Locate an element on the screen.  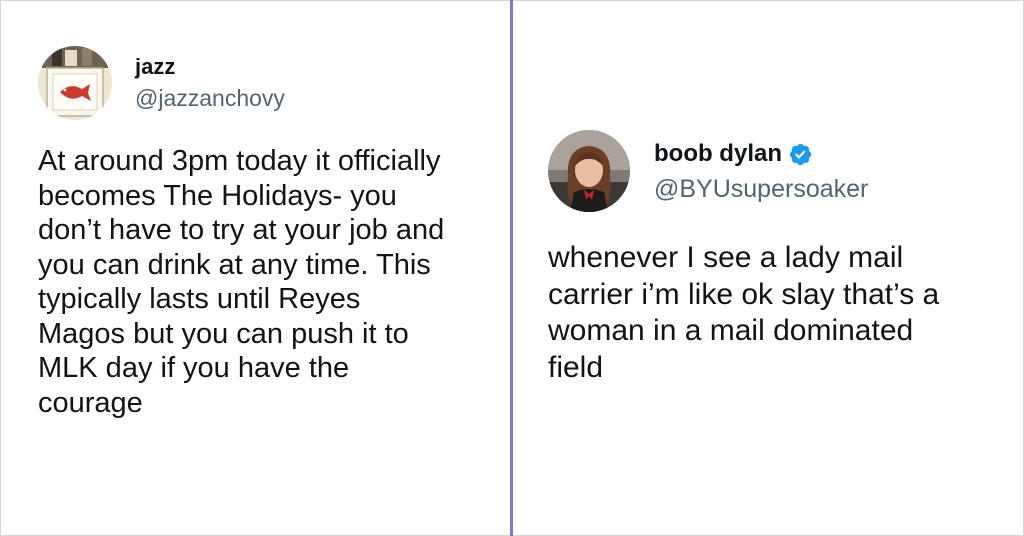
verified-badge-icon is located at coordinates (800, 154).